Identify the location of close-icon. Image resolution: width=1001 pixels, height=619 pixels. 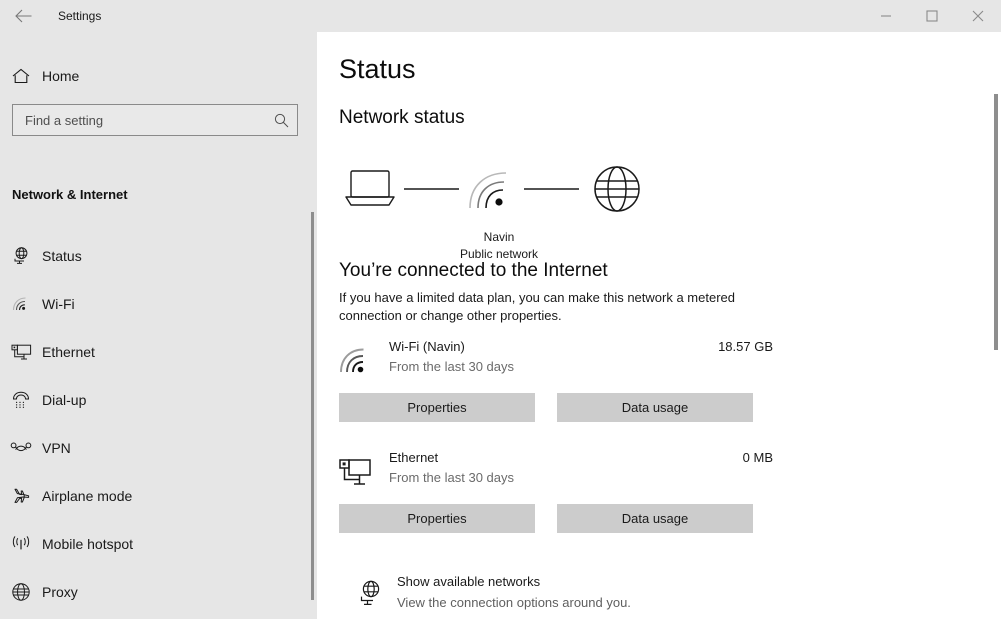
(978, 16).